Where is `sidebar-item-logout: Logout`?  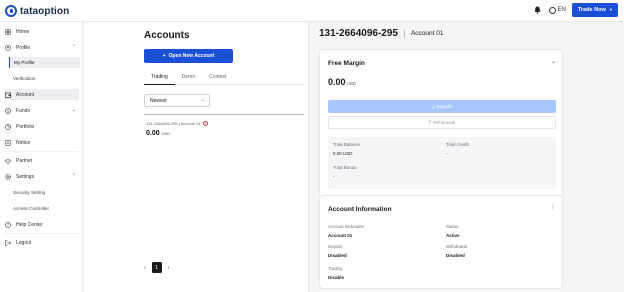
sidebar-item-logout: Logout is located at coordinates (41, 242).